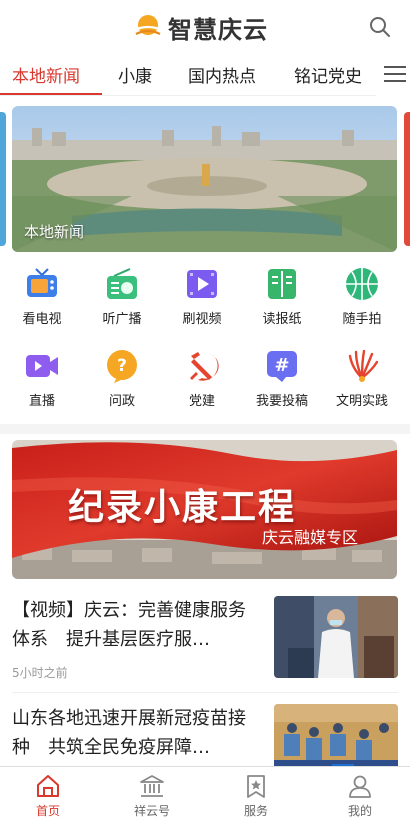 This screenshot has height=821, width=410. Describe the element at coordinates (51, 94) in the screenshot. I see `active-tab-indicator` at that location.